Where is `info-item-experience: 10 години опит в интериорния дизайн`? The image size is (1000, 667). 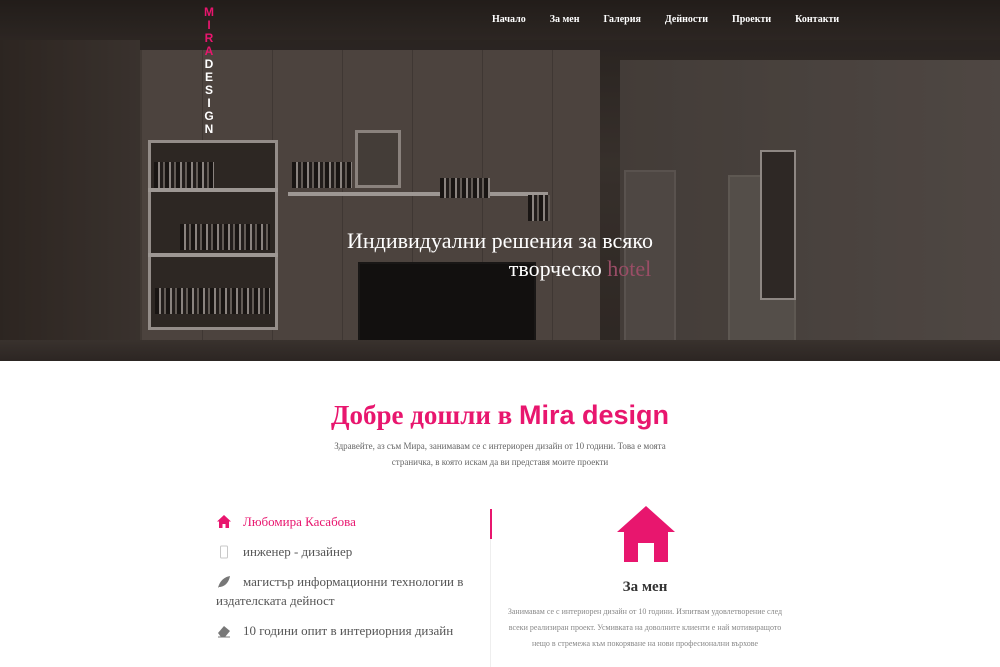
info-item-experience: 10 години опит в интериорния дизайн is located at coordinates (346, 630).